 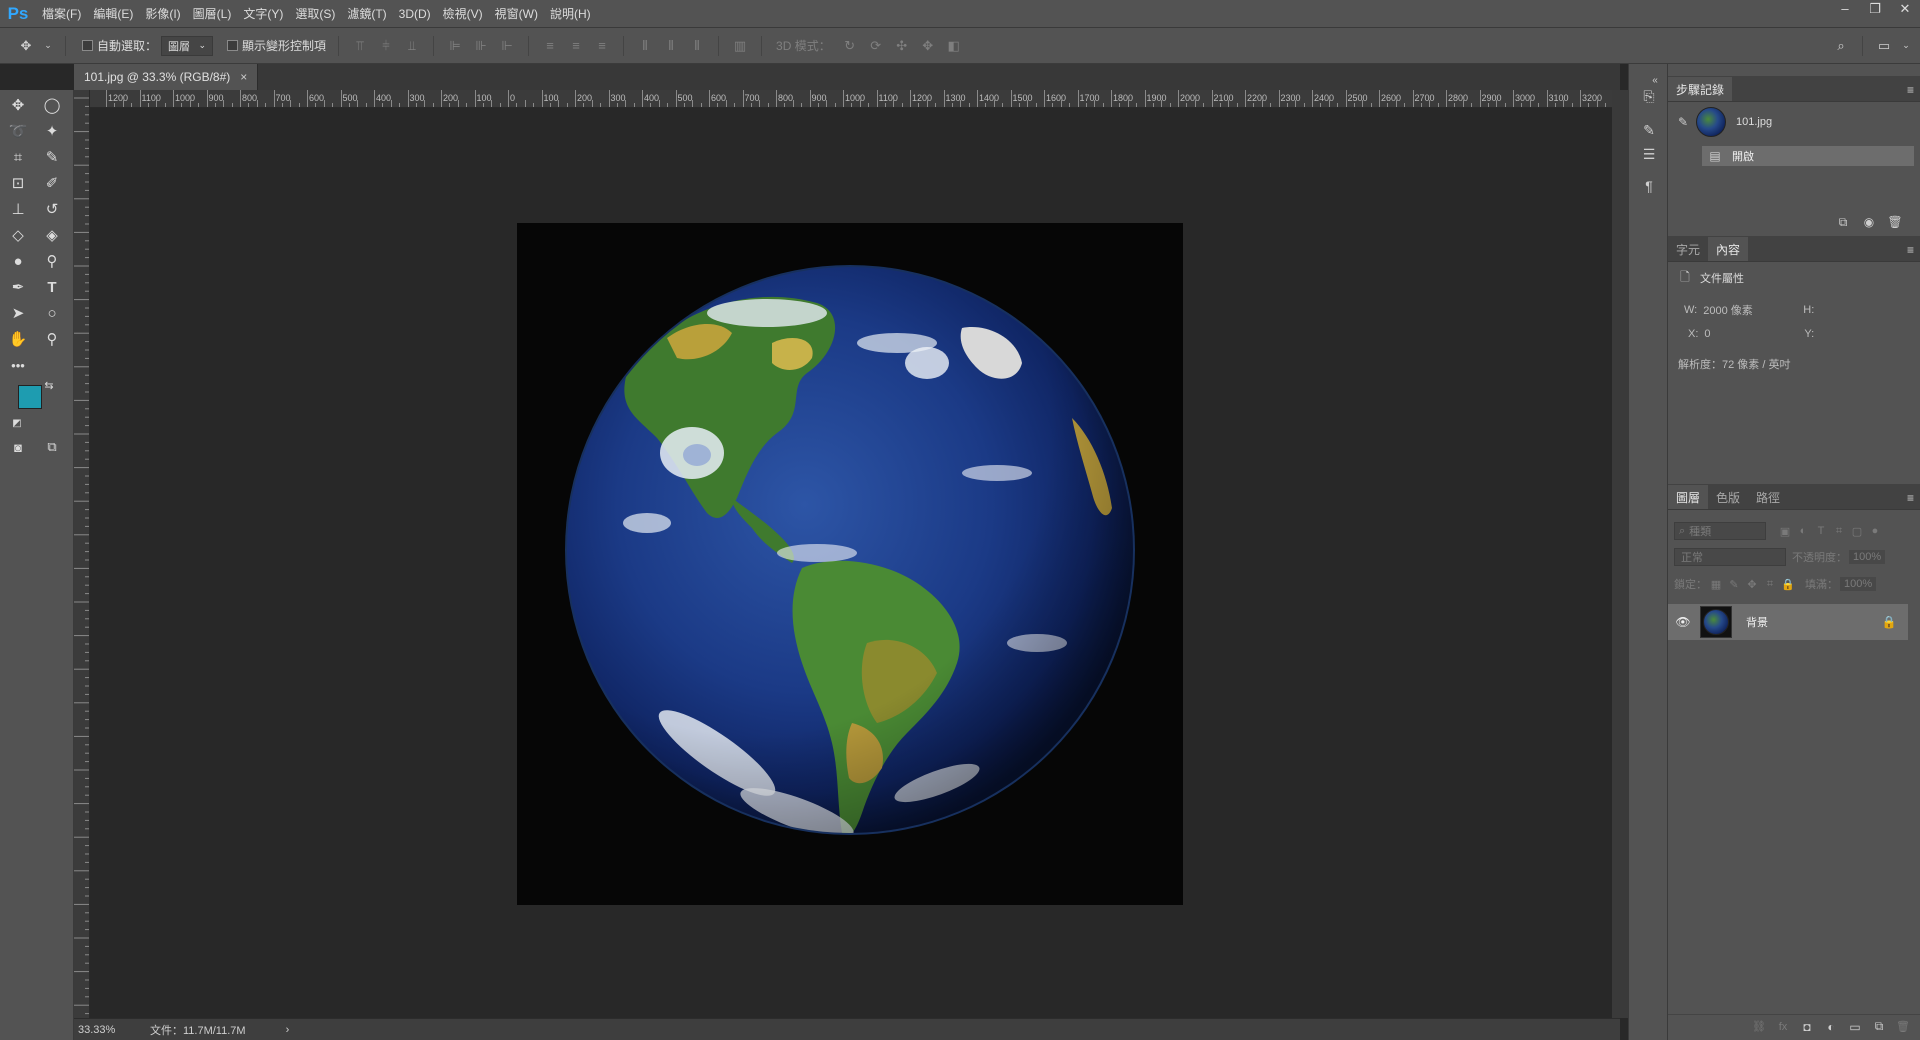 What do you see at coordinates (1683, 622) in the screenshot?
I see `eye-icon: 👁` at bounding box center [1683, 622].